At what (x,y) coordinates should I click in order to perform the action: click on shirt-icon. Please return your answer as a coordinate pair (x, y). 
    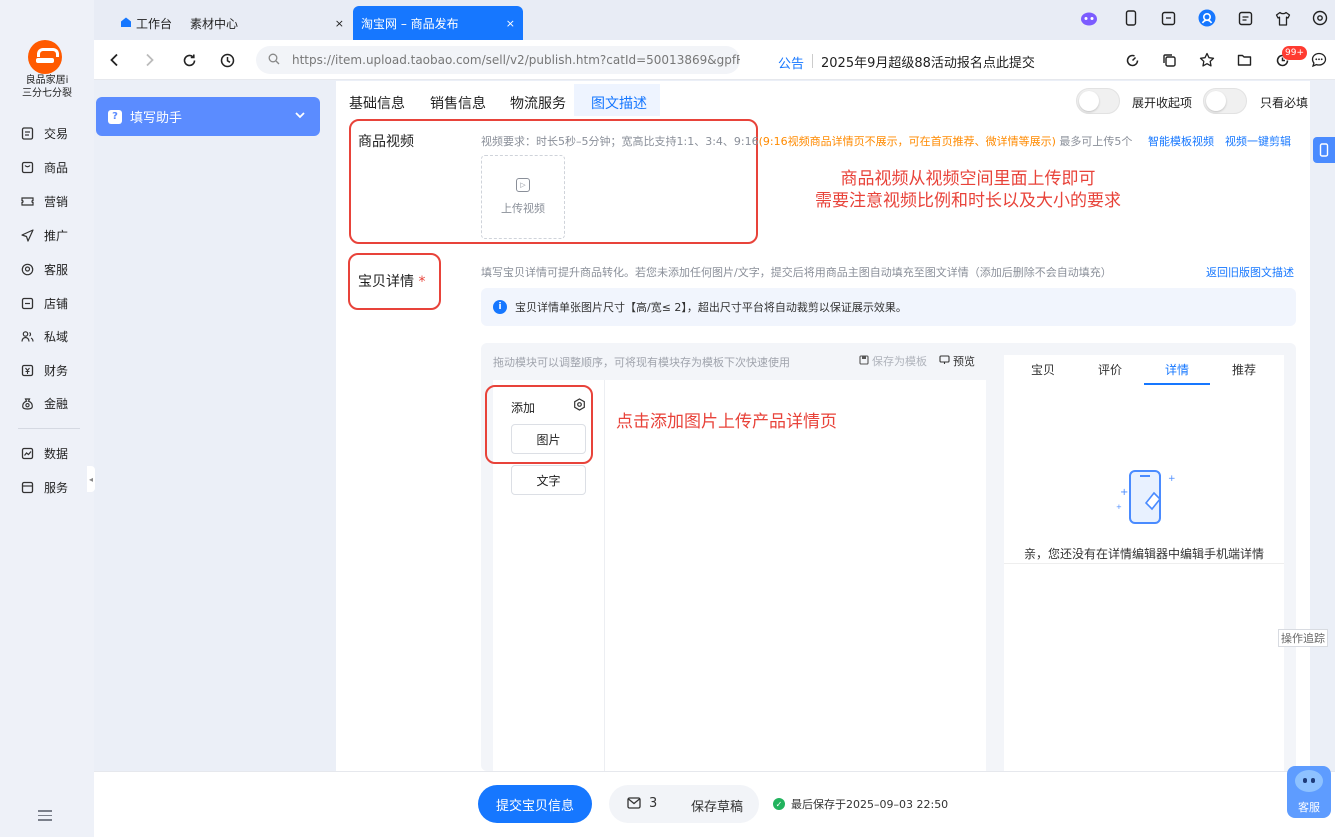
    Looking at the image, I should click on (1283, 18).